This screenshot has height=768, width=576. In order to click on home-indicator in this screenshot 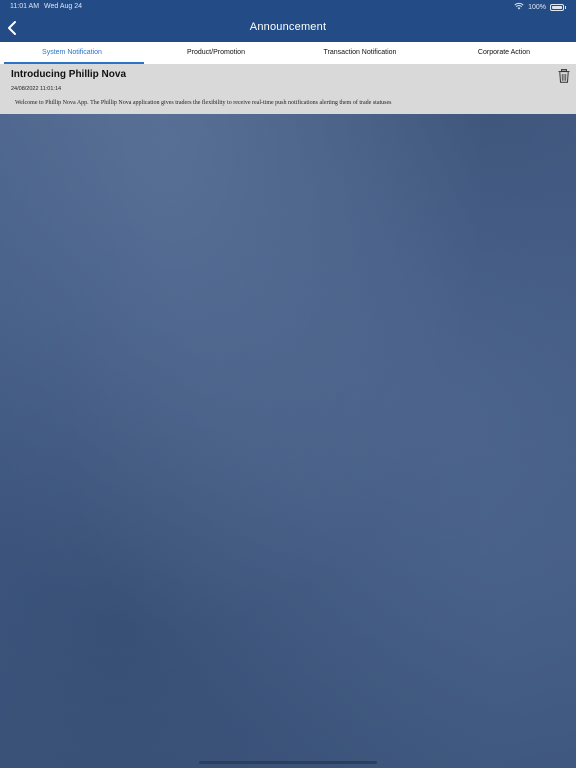, I will do `click(288, 762)`.